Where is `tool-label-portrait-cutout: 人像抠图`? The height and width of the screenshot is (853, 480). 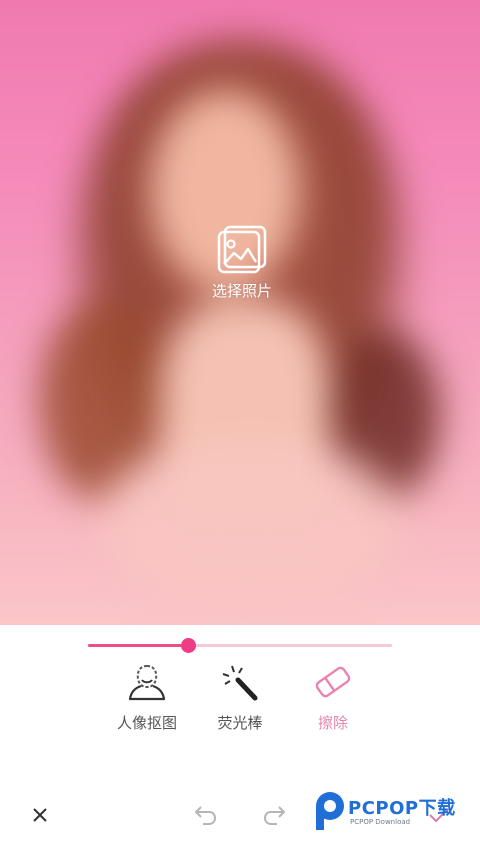
tool-label-portrait-cutout: 人像抠图 is located at coordinates (146, 723).